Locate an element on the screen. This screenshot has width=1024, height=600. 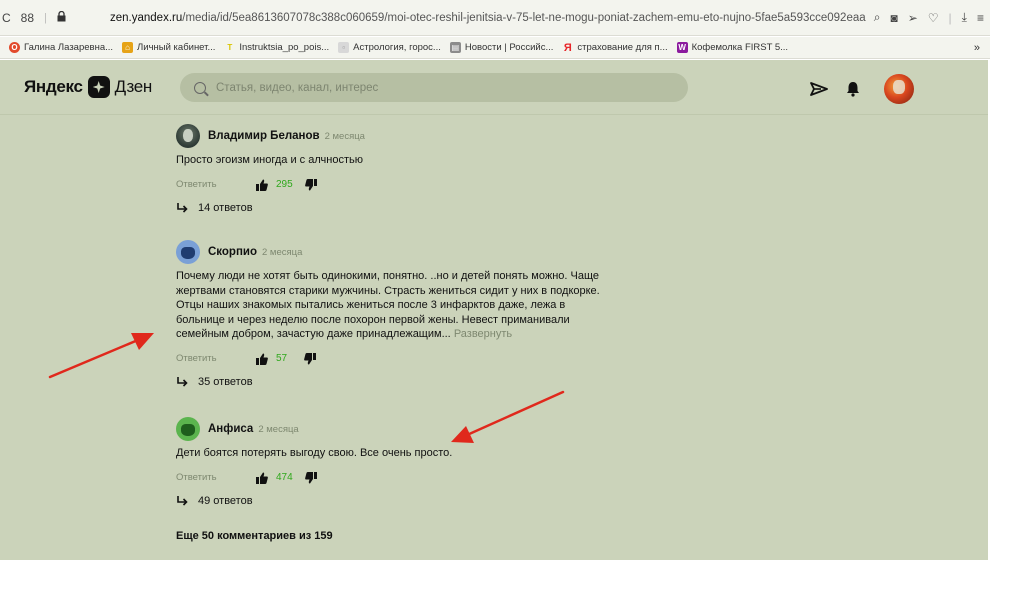
user-avatar is located at coordinates (899, 89).